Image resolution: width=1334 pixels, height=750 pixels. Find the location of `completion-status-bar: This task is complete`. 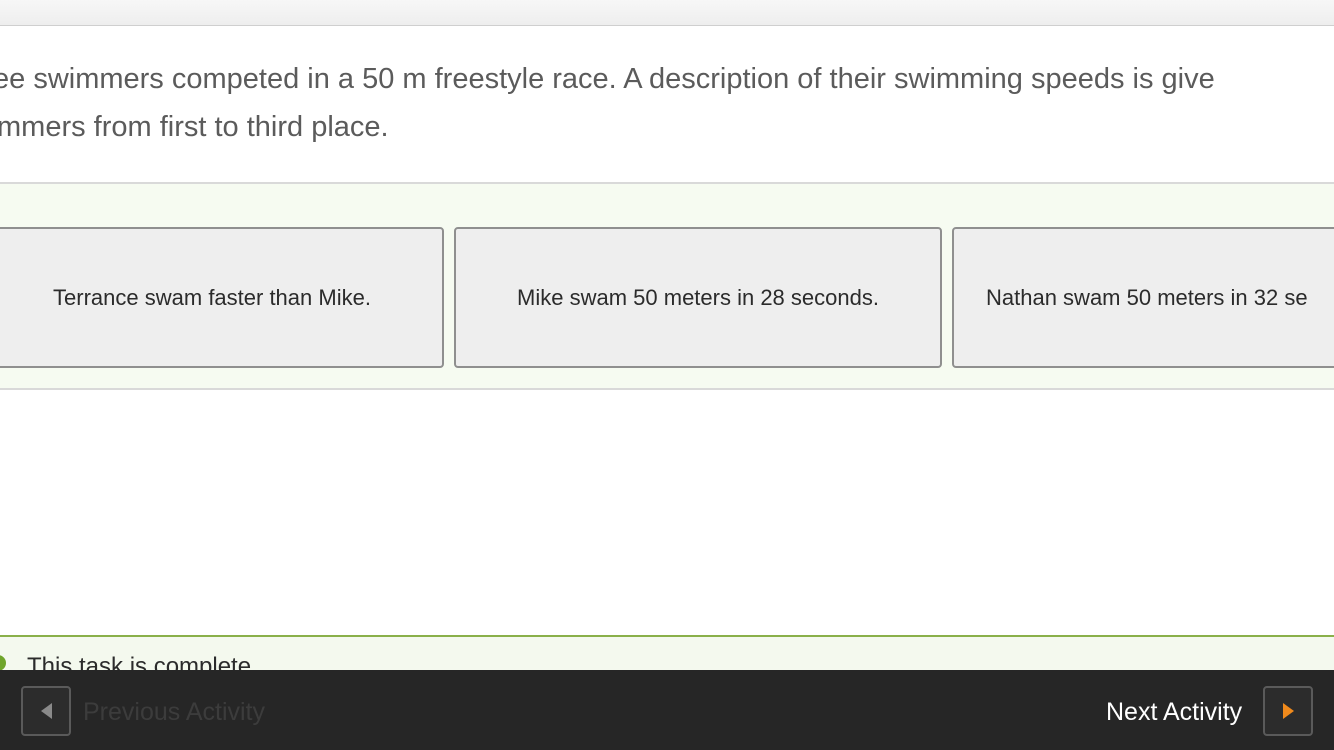

completion-status-bar: This task is complete is located at coordinates (667, 654).